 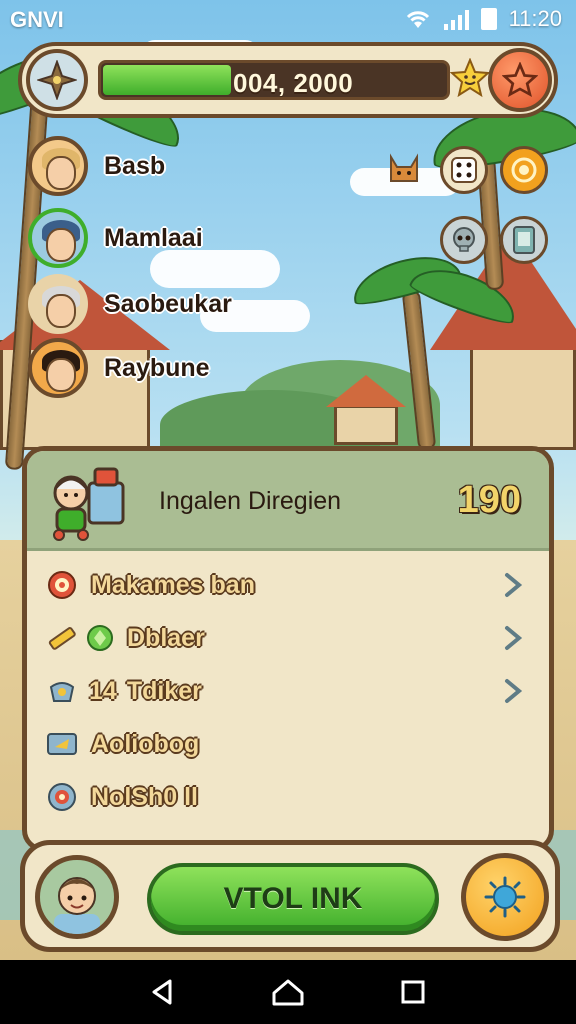 I want to click on xp-bar-fill, so click(x=167, y=80).